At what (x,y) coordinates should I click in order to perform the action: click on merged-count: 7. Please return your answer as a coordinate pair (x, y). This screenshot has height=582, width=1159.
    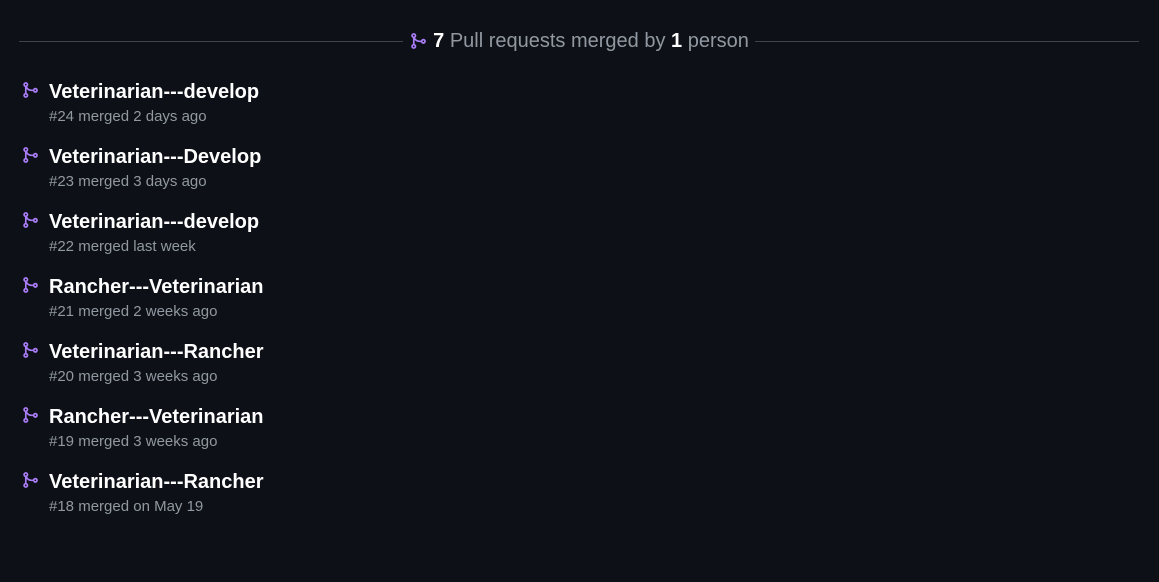
    Looking at the image, I should click on (439, 40).